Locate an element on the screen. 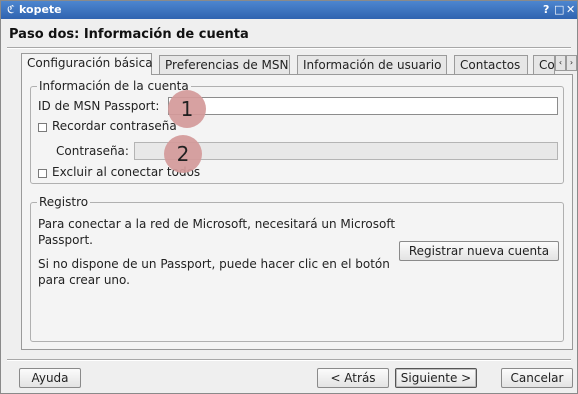 This screenshot has height=394, width=578. next-button: Siguiente > is located at coordinates (436, 378).